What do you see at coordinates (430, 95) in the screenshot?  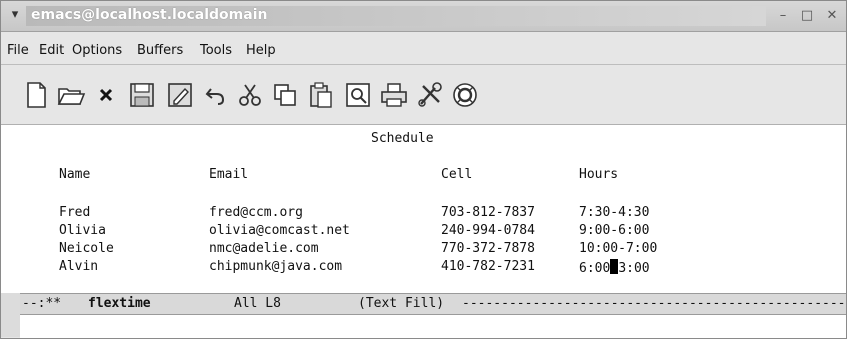 I see `preferences-icon` at bounding box center [430, 95].